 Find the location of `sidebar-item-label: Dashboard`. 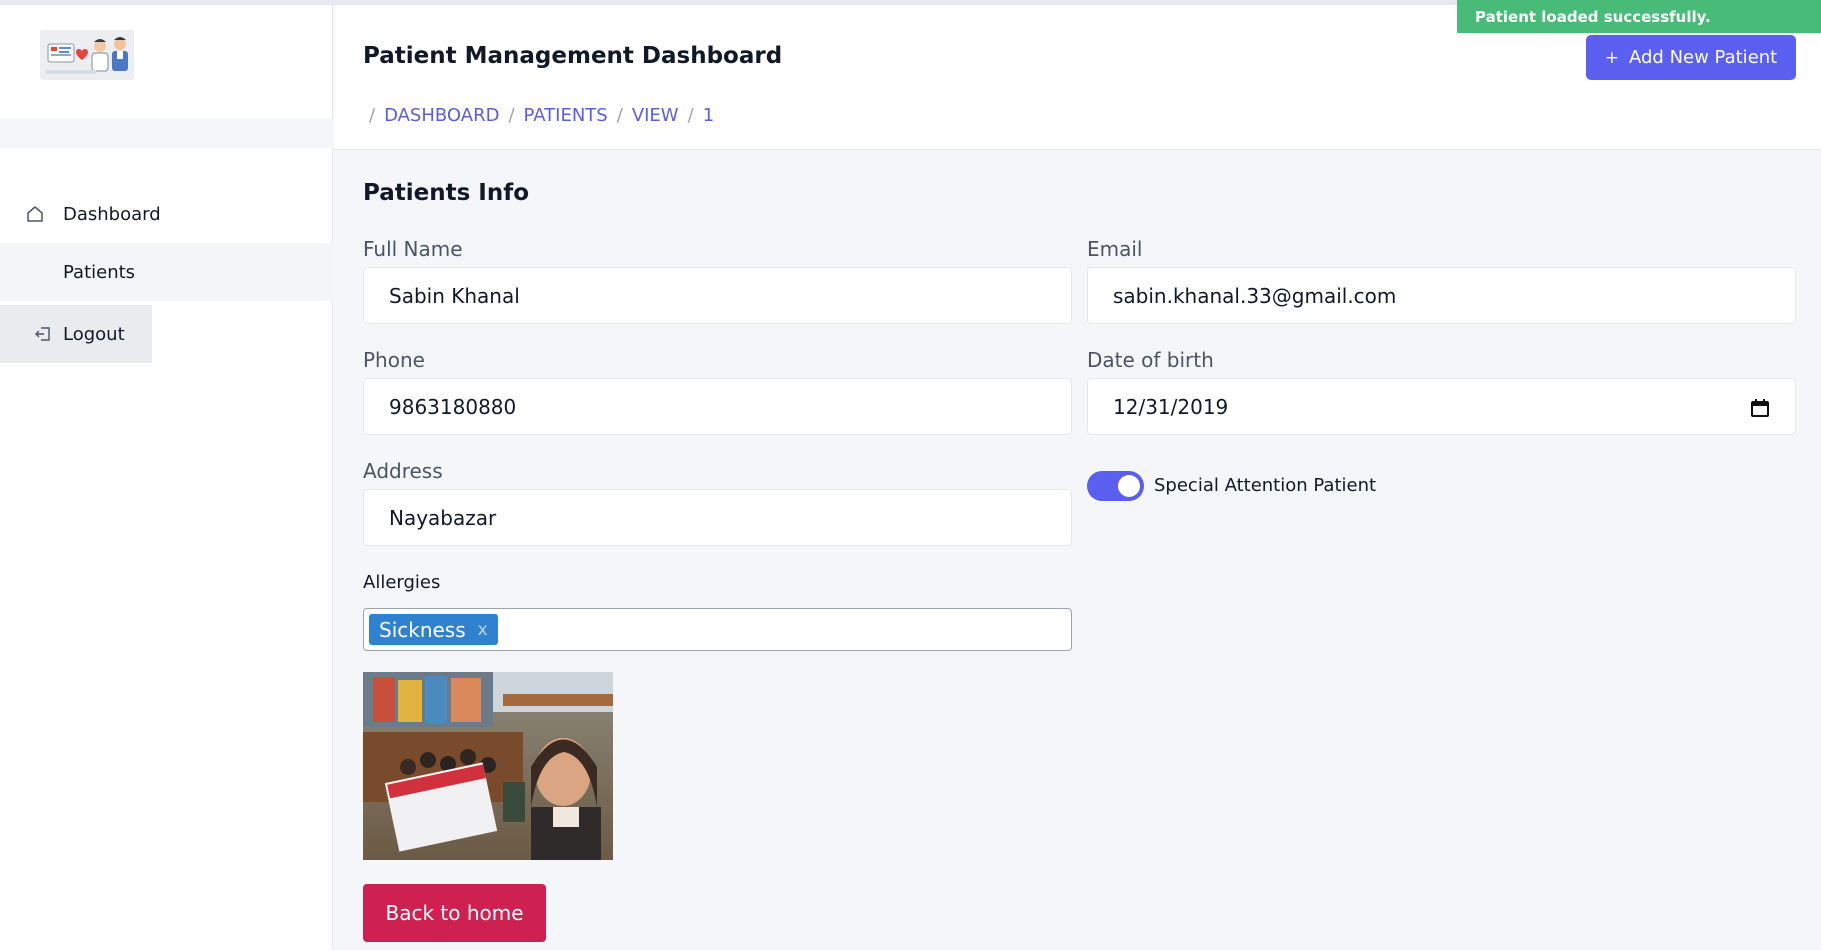

sidebar-item-label: Dashboard is located at coordinates (112, 214).